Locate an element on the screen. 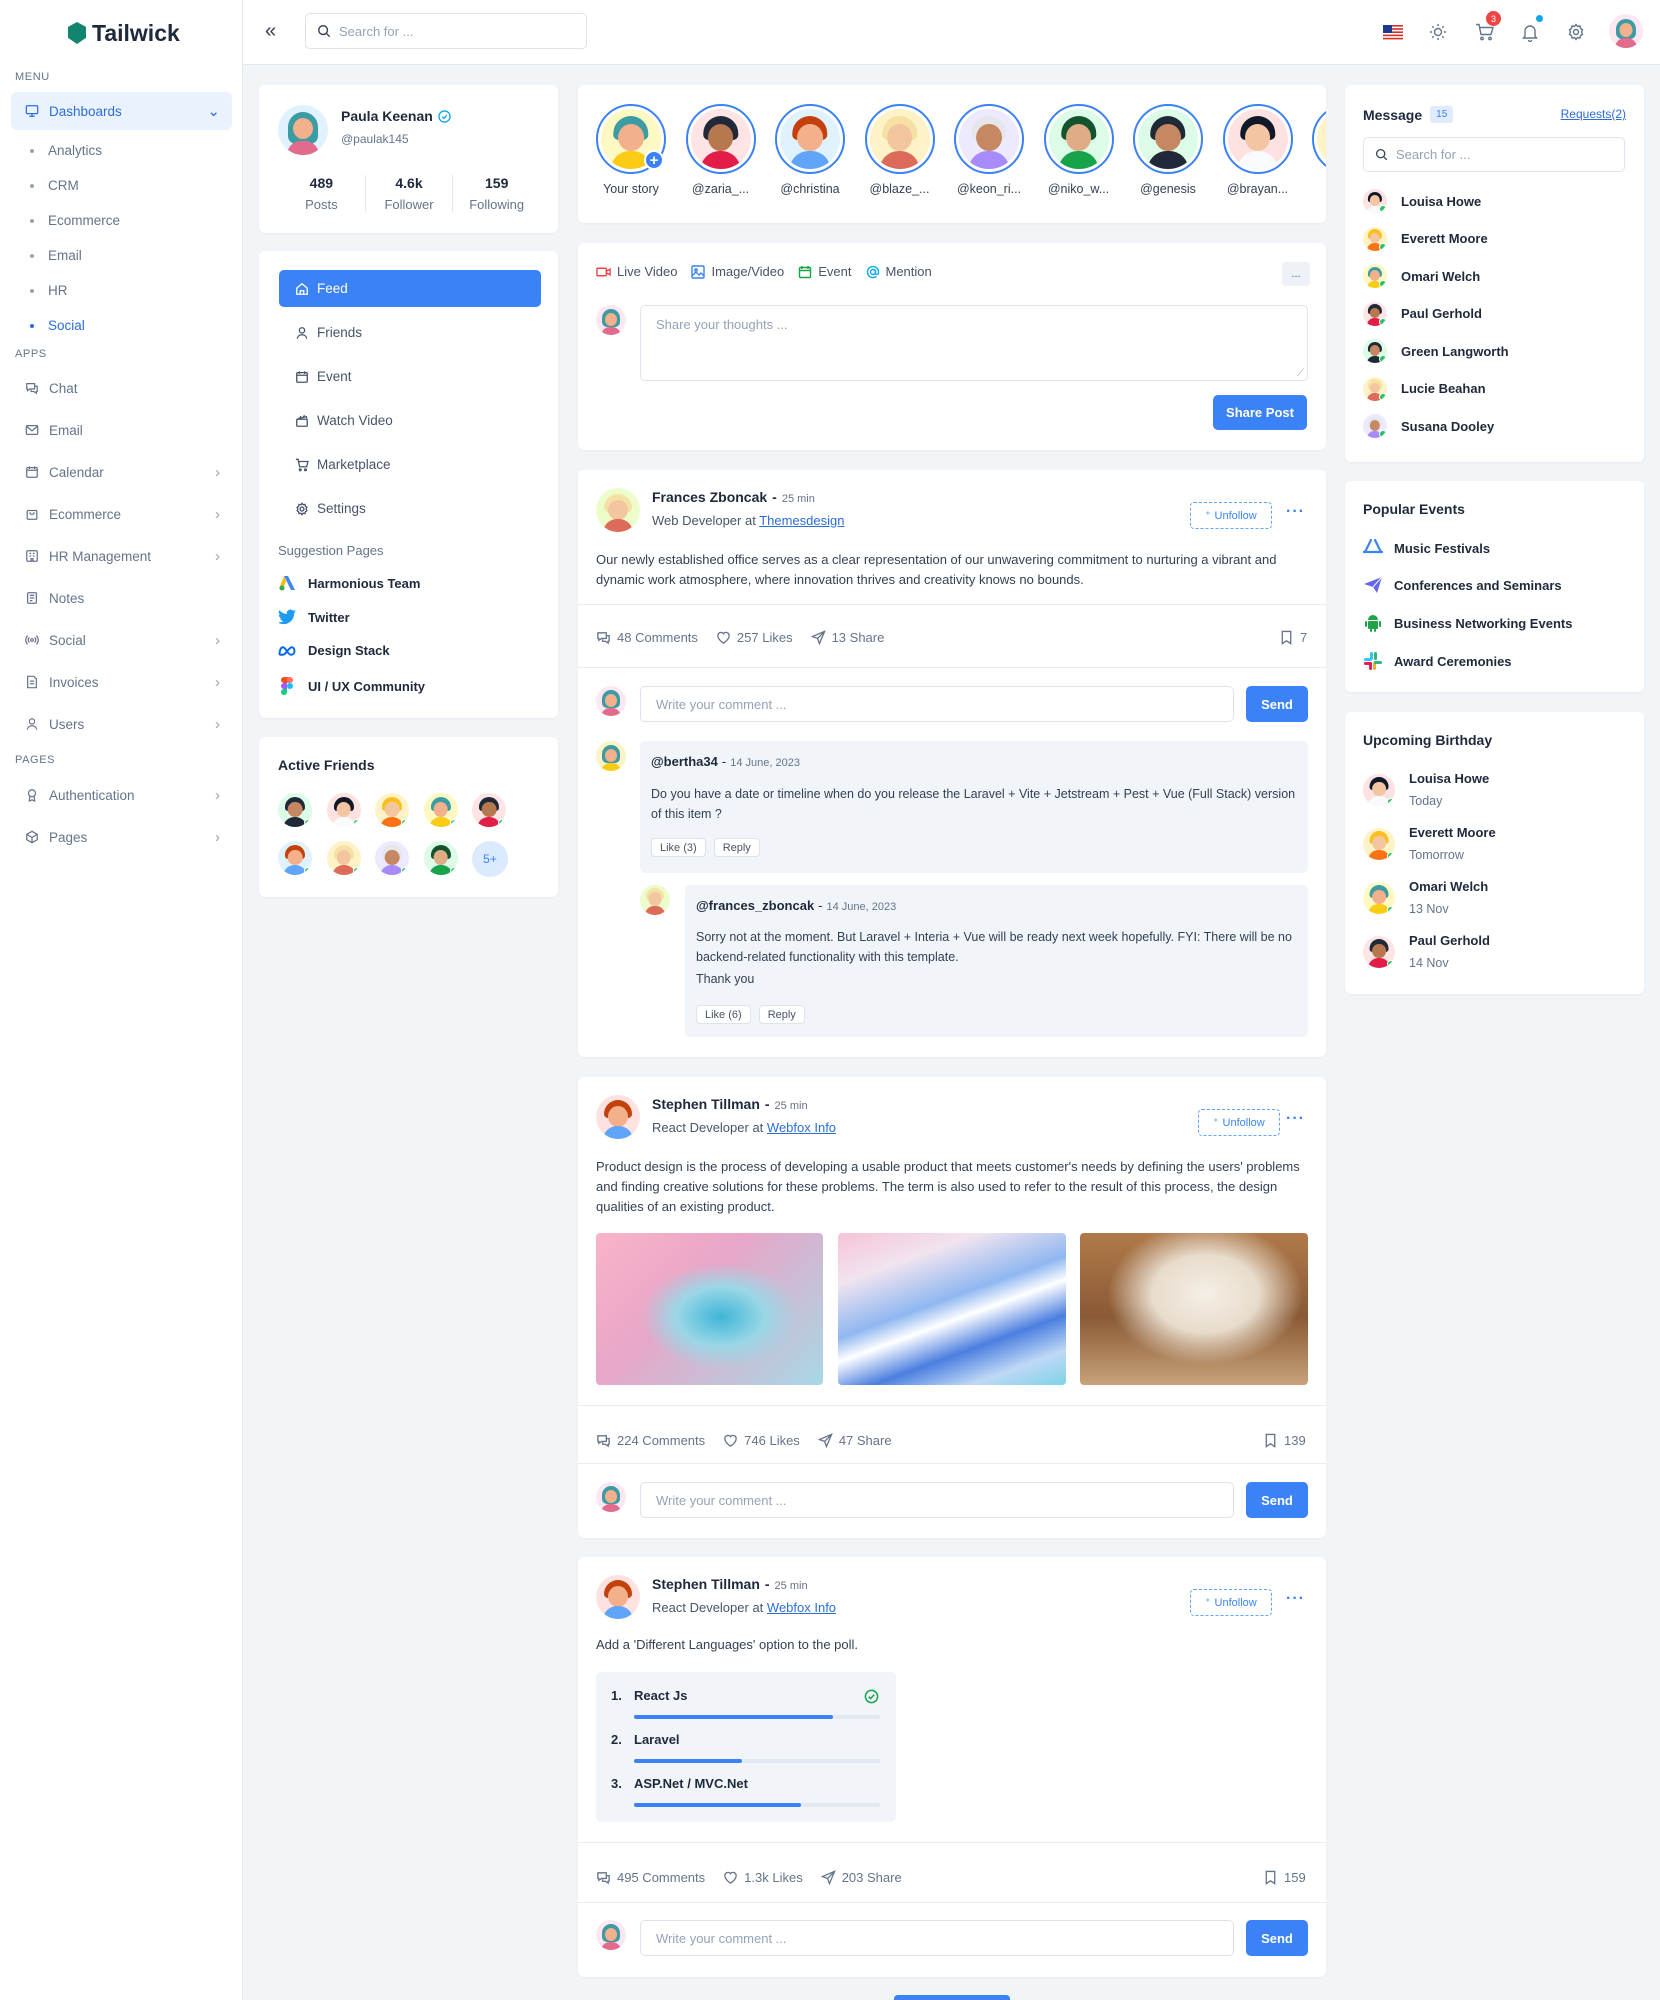 The width and height of the screenshot is (1660, 2000). message-contact: Louisa Howe is located at coordinates (1422, 201).